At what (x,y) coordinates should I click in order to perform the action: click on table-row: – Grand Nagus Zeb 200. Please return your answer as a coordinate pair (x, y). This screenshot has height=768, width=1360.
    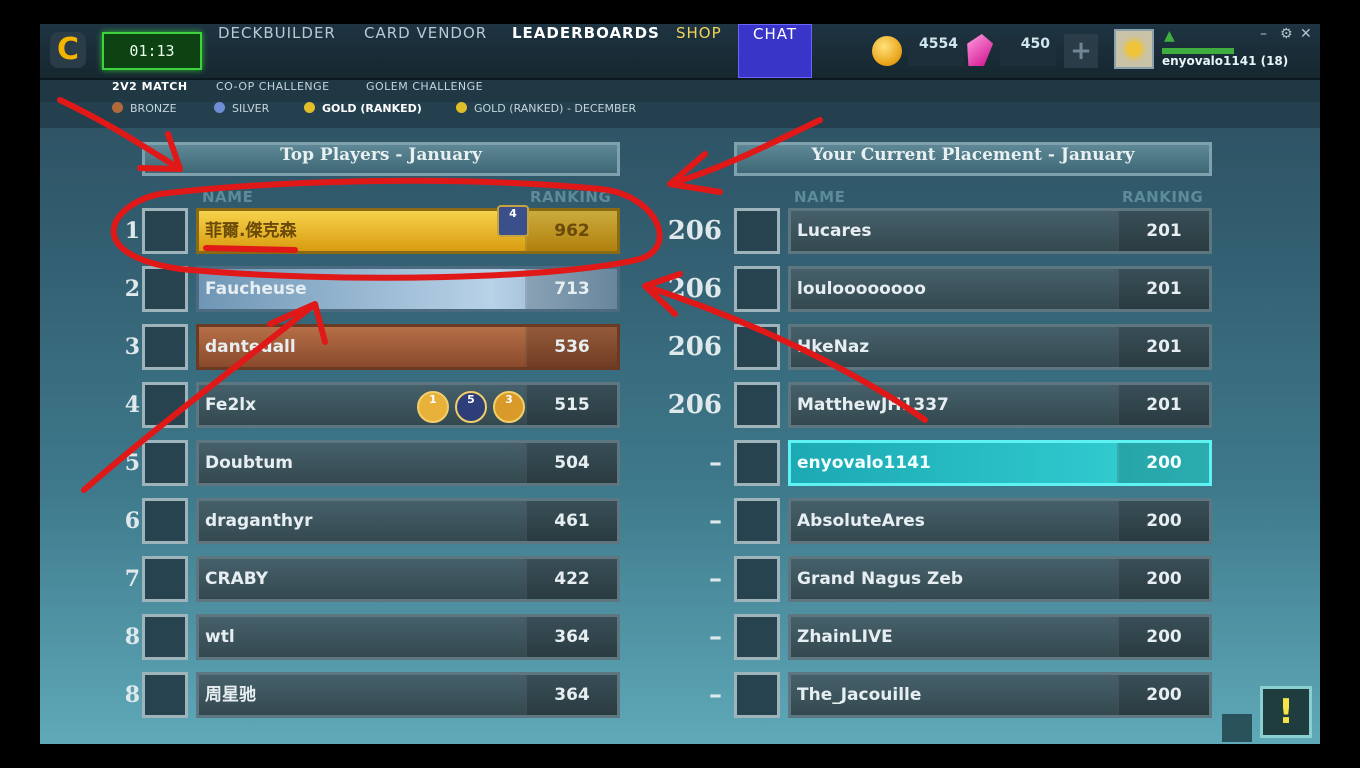
    Looking at the image, I should click on (934, 579).